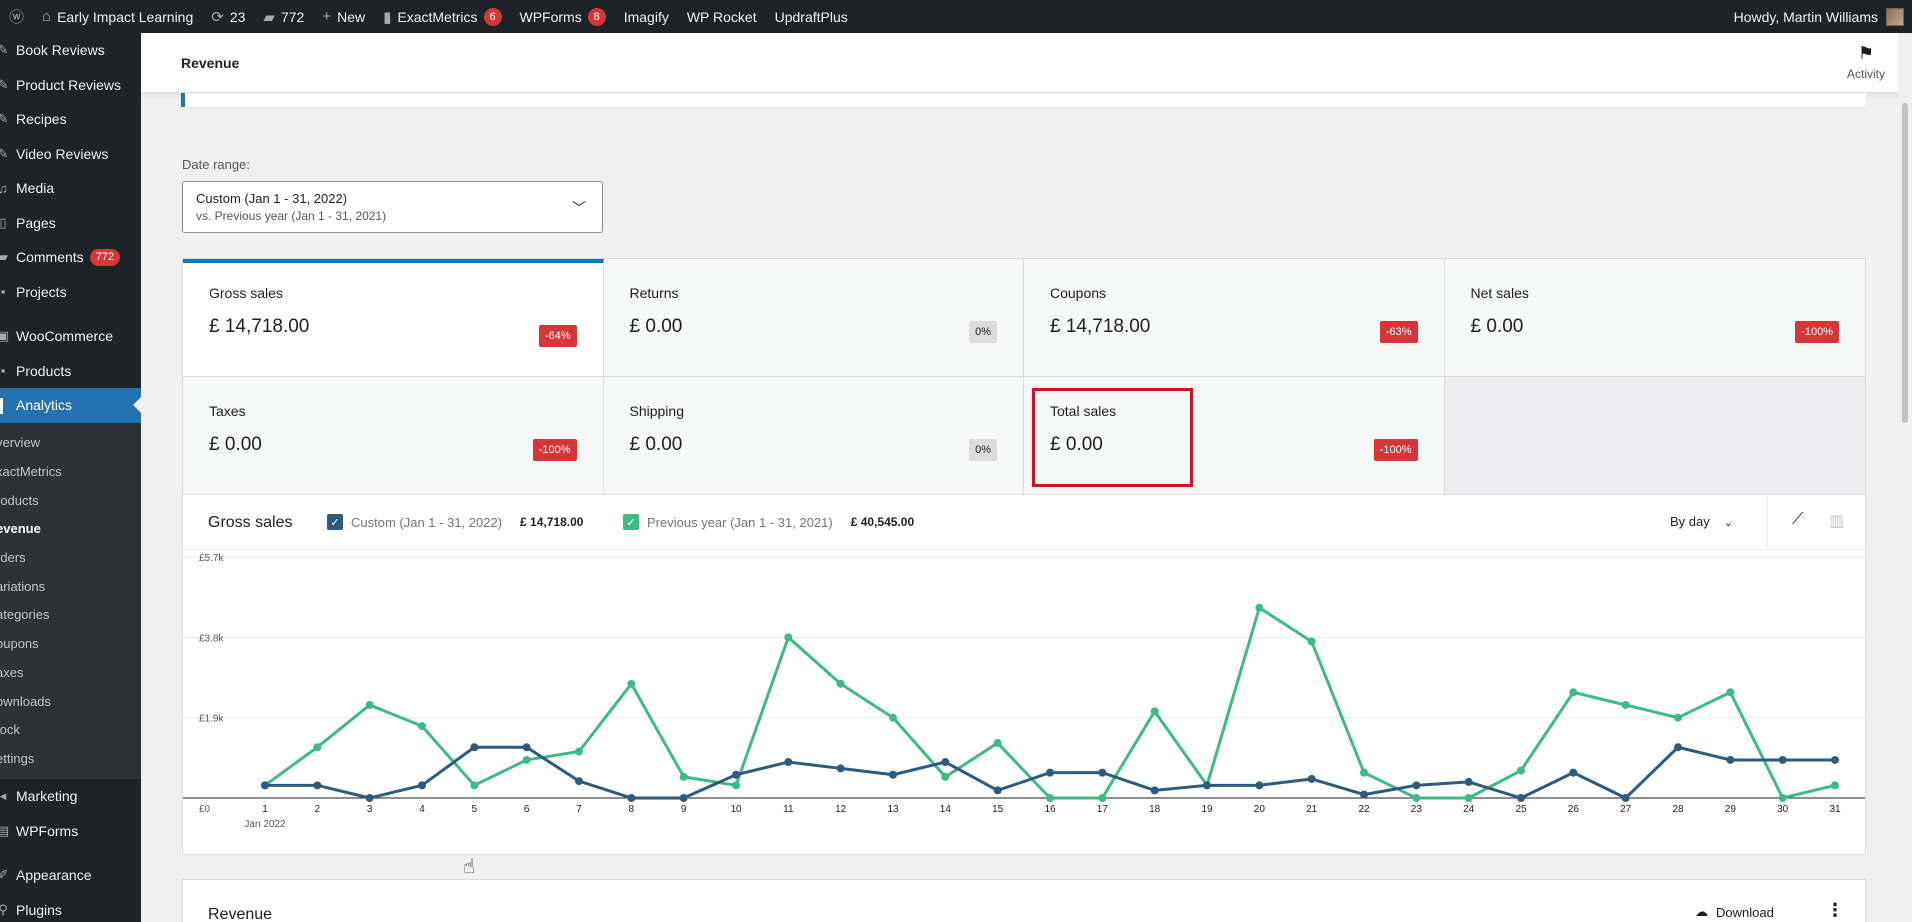 The width and height of the screenshot is (1912, 922). What do you see at coordinates (70, 188) in the screenshot?
I see `sidebar-item-media: ♫ Media` at bounding box center [70, 188].